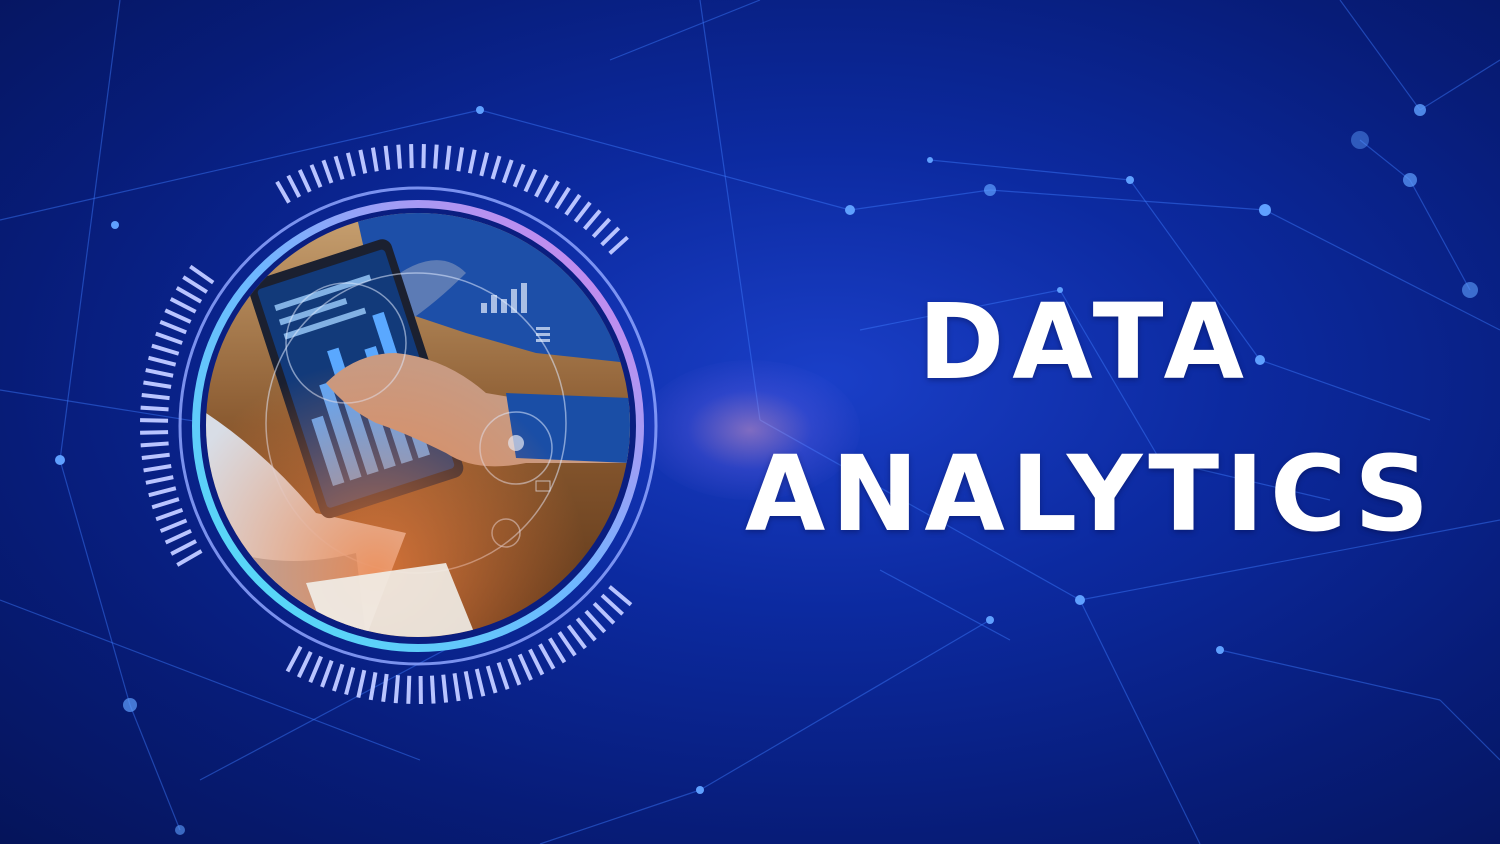 The width and height of the screenshot is (1500, 844). I want to click on tablet-chart-illustration, so click(418, 425).